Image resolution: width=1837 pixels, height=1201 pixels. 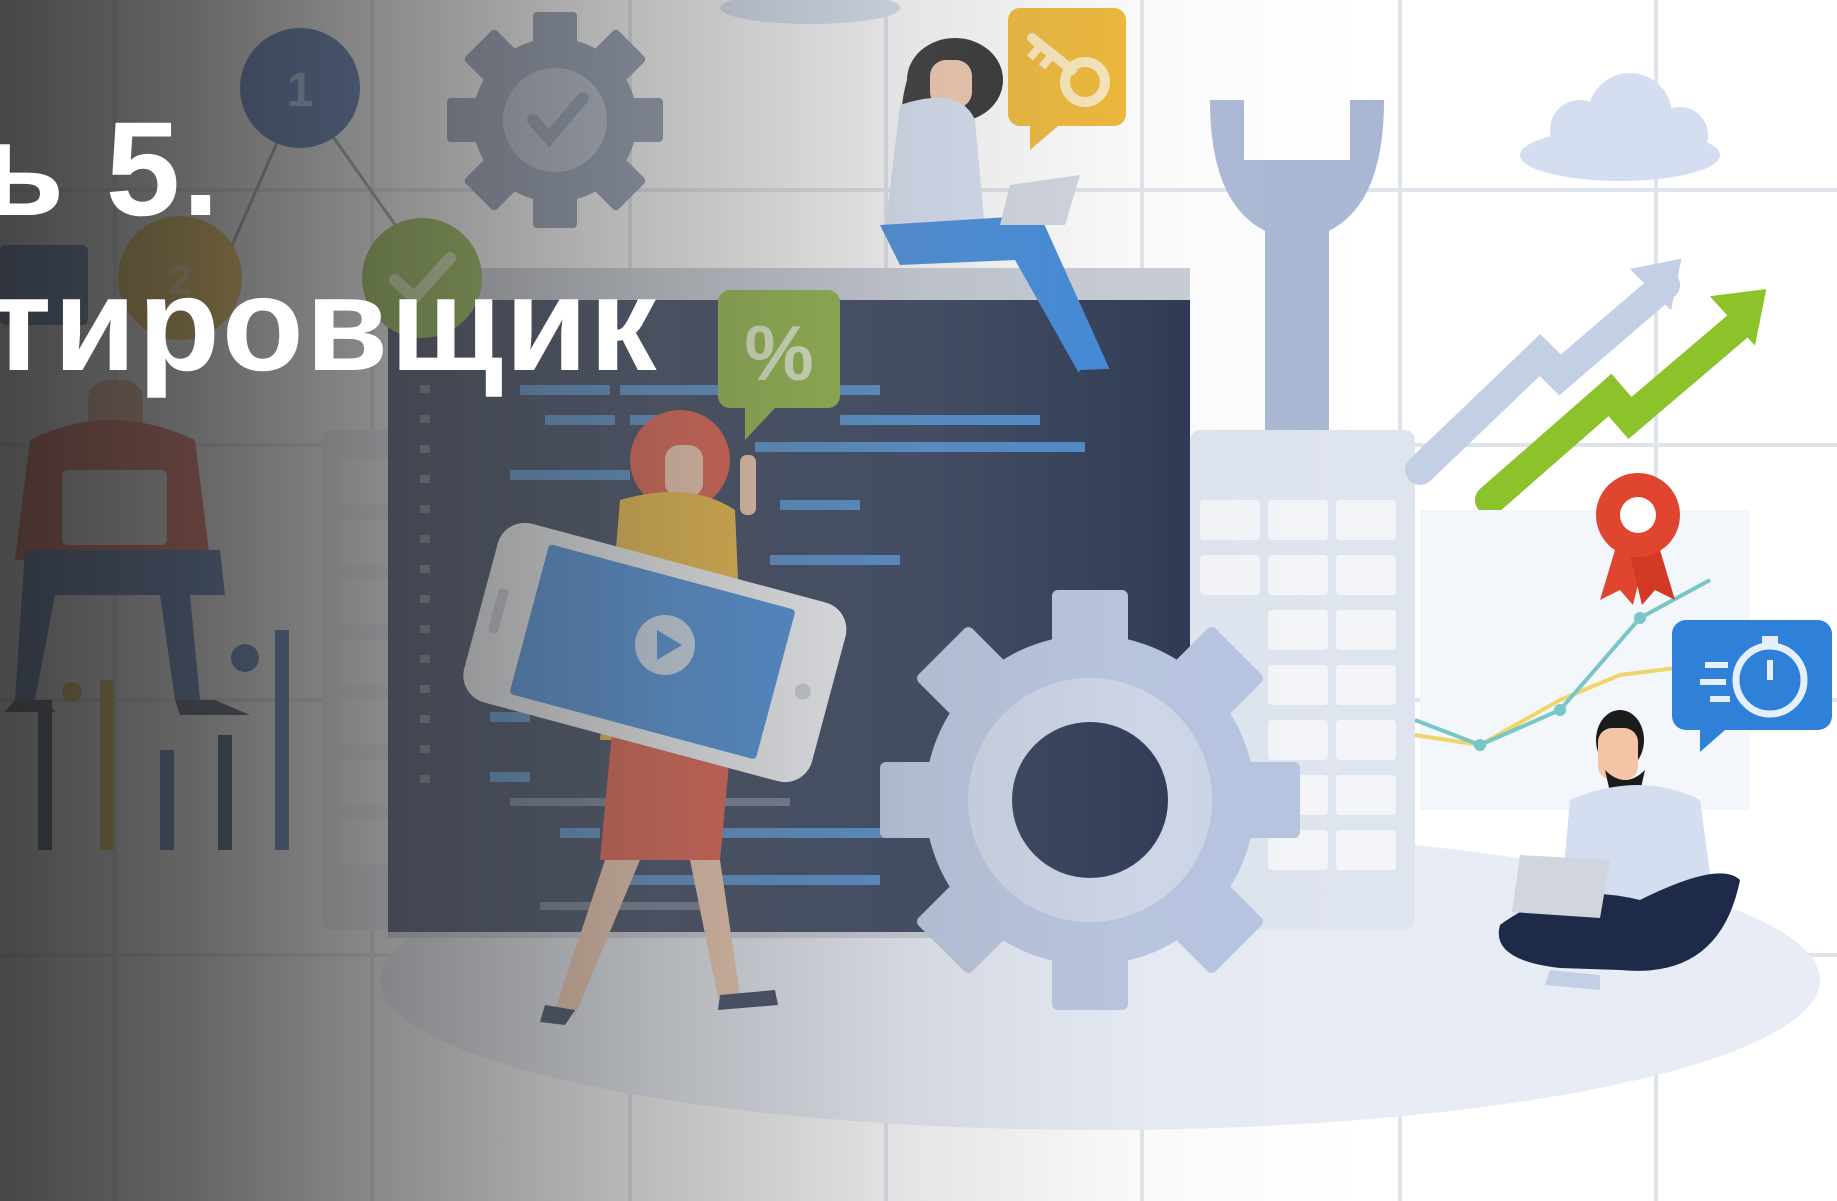 I want to click on slide-title-line-2: тировщик, so click(x=329, y=324).